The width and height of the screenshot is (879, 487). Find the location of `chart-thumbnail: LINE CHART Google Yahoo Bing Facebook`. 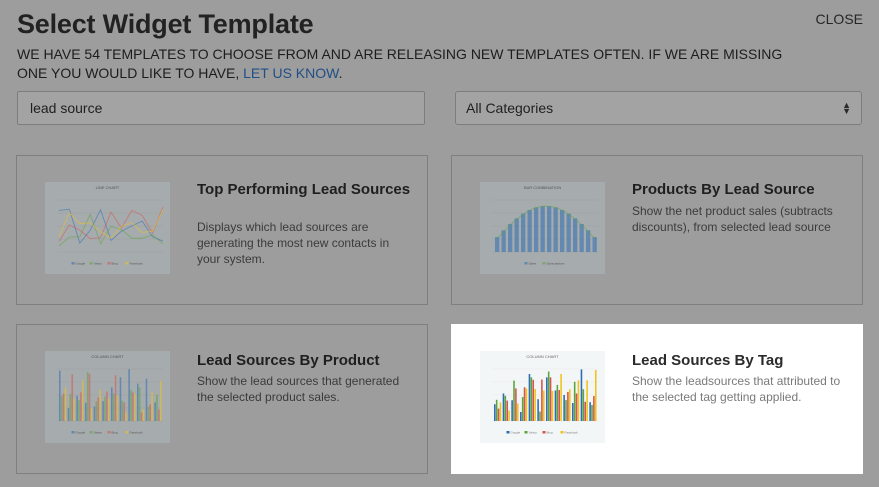

chart-thumbnail: LINE CHART Google Yahoo Bing Facebook is located at coordinates (107, 228).